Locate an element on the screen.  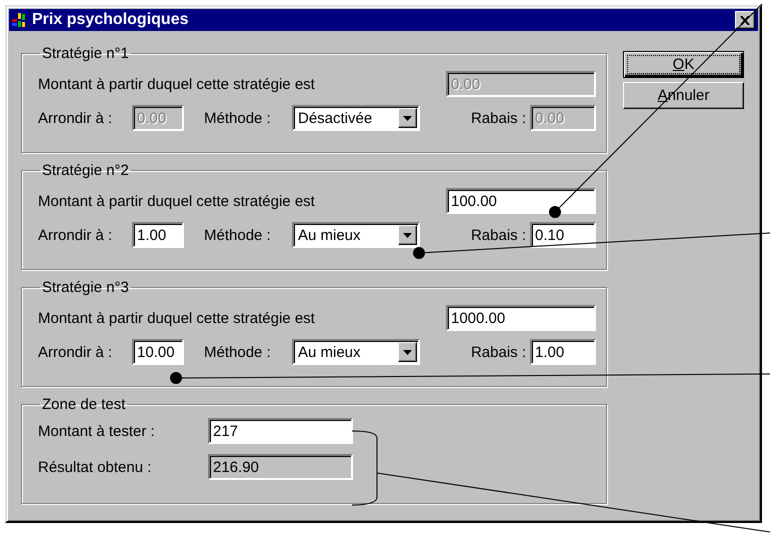
result-field: 216.90 is located at coordinates (280, 467).